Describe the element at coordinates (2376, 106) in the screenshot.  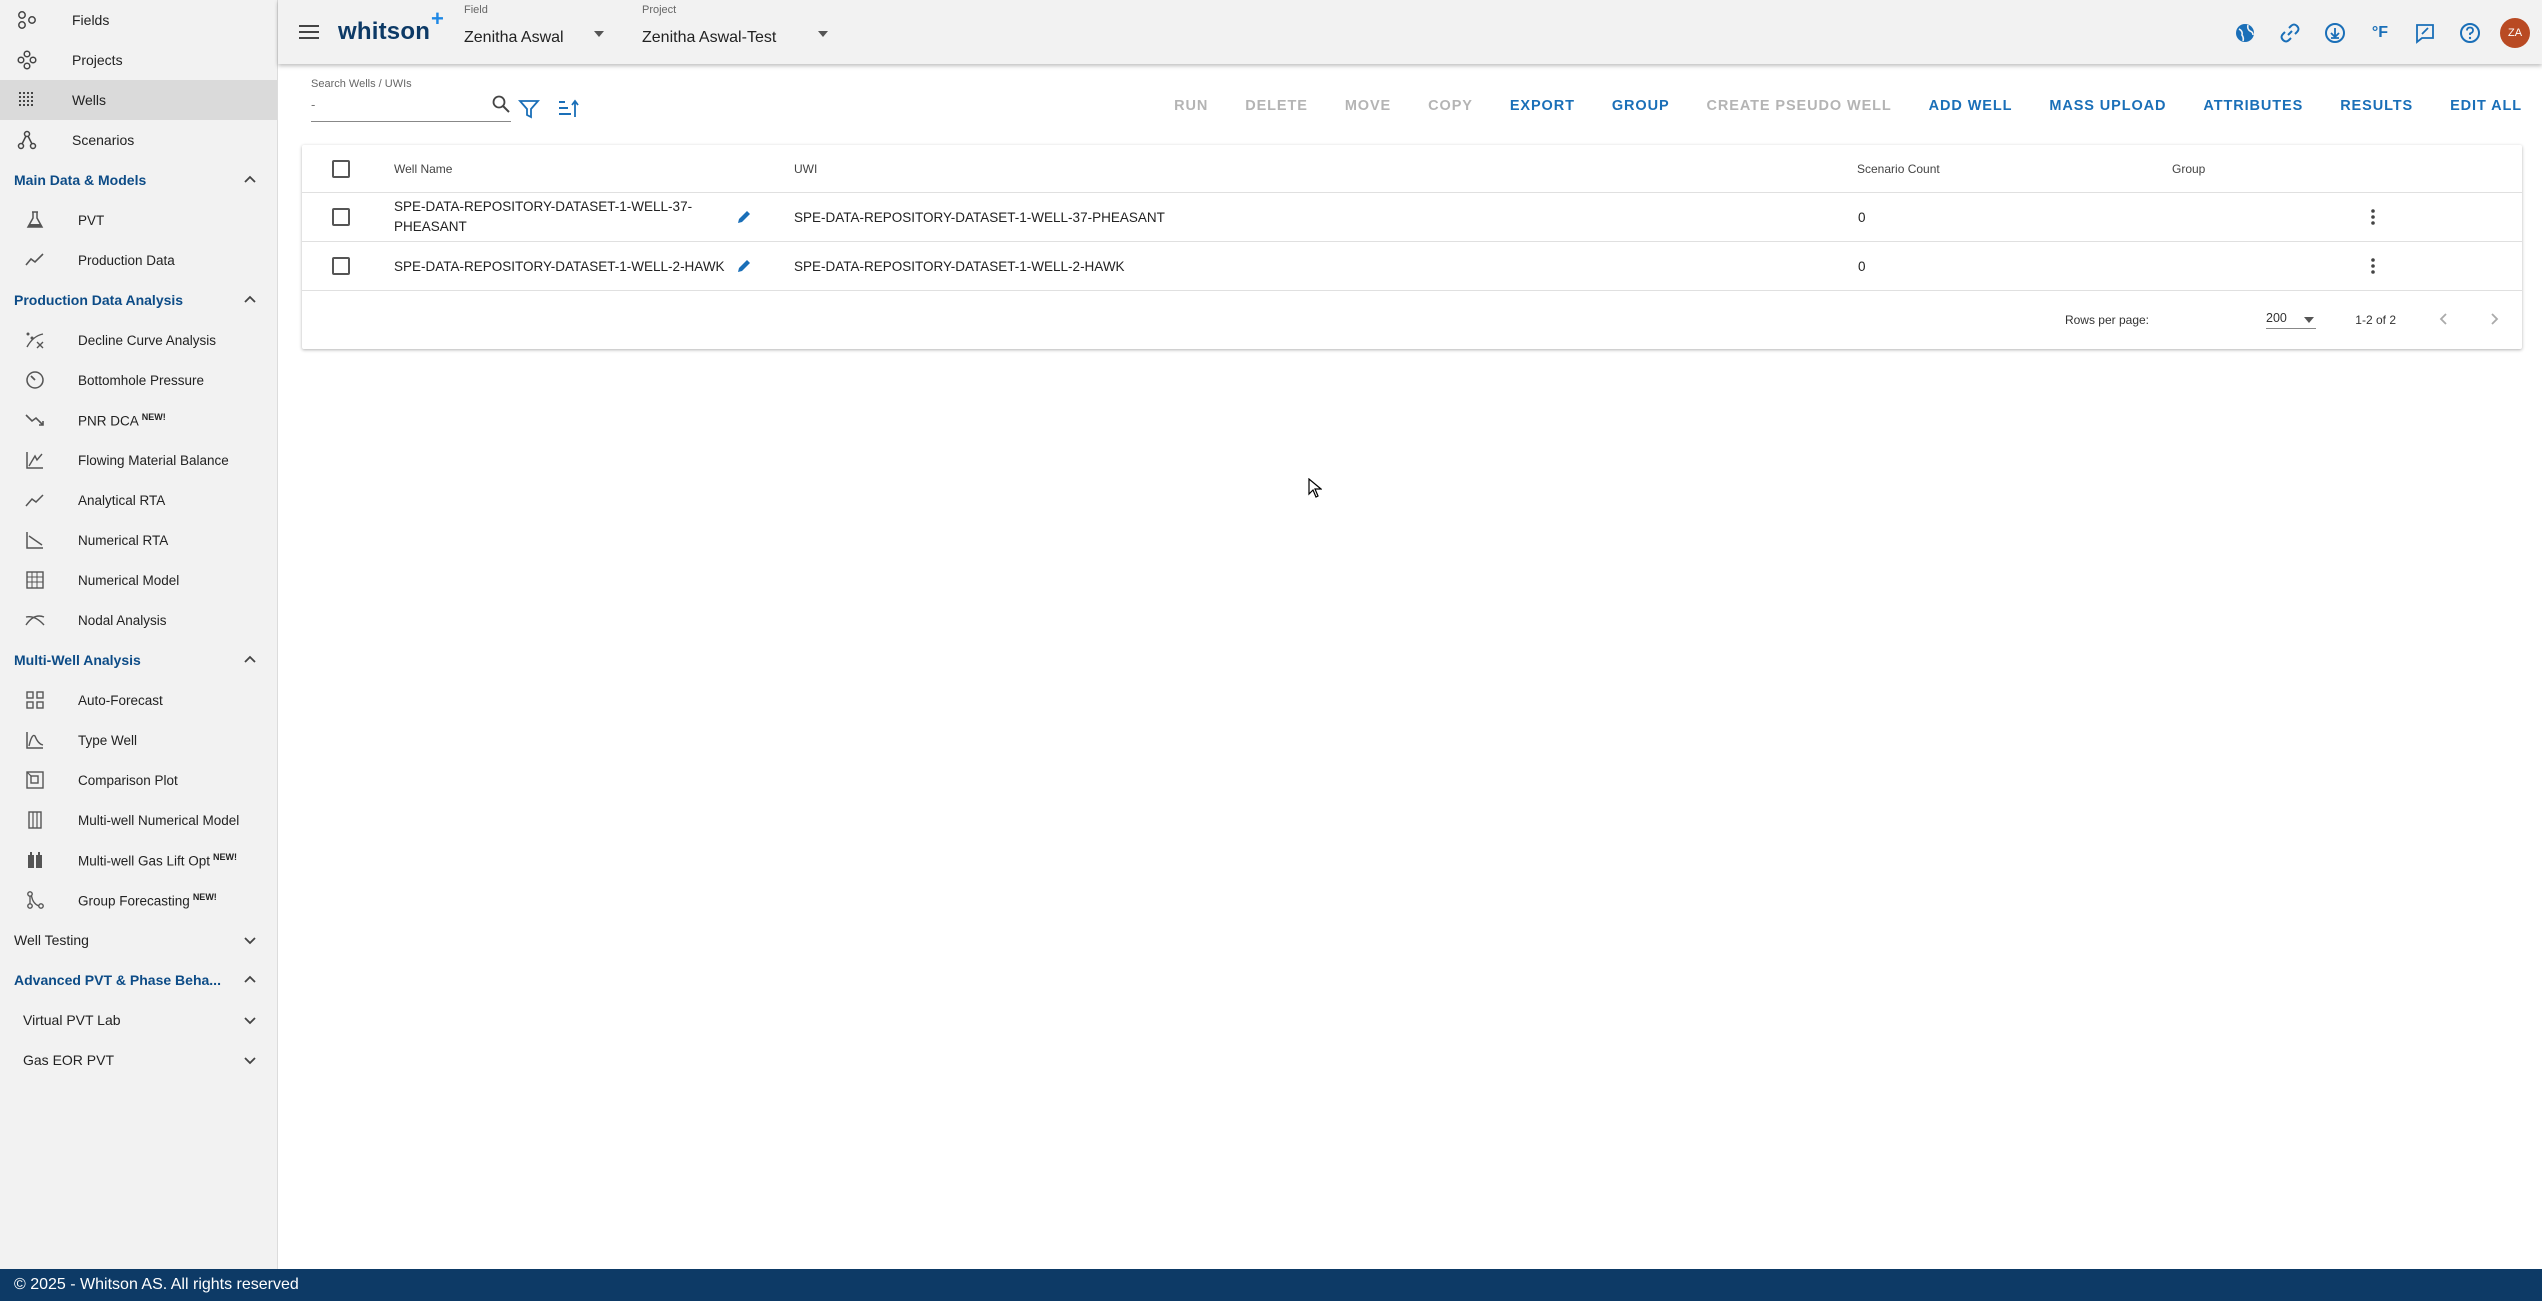
I see `results-button: RESULTS` at that location.